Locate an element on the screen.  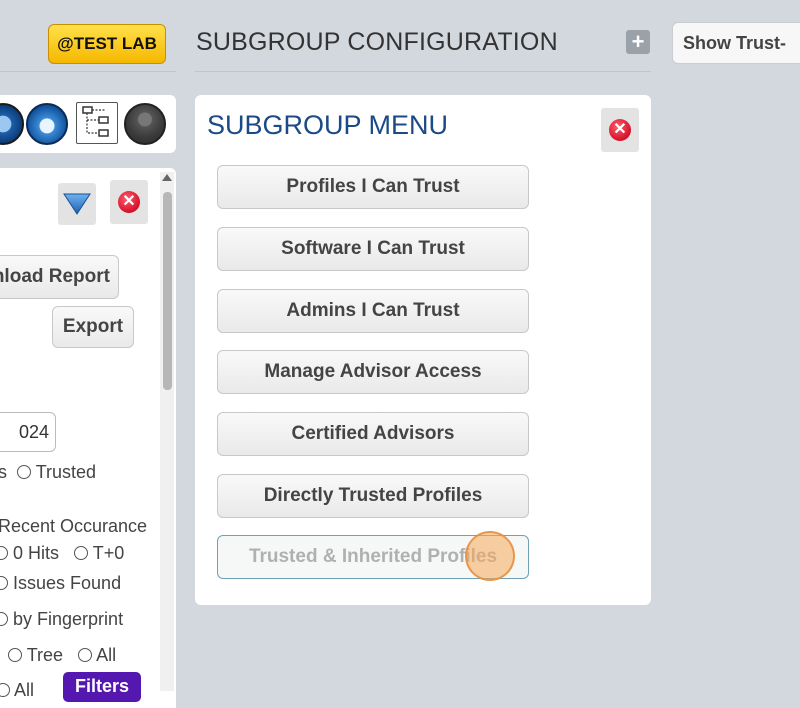
click-indicator is located at coordinates (490, 556).